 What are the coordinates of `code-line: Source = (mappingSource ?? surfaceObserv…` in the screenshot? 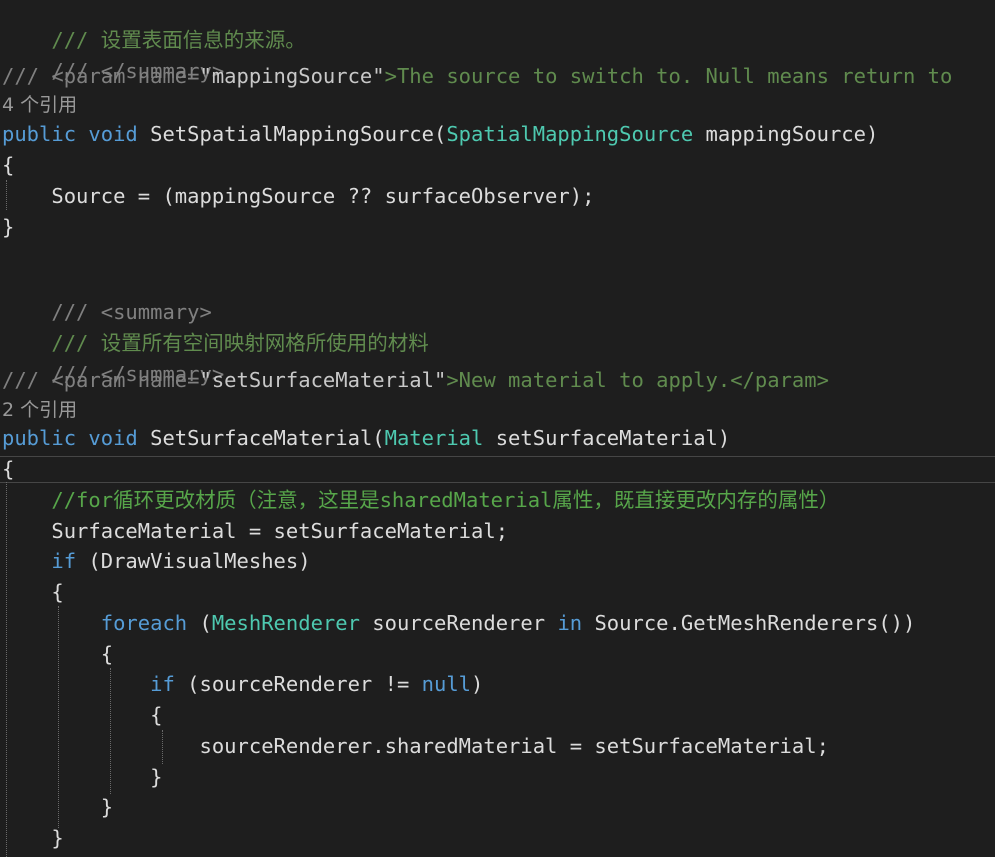 It's located at (298, 196).